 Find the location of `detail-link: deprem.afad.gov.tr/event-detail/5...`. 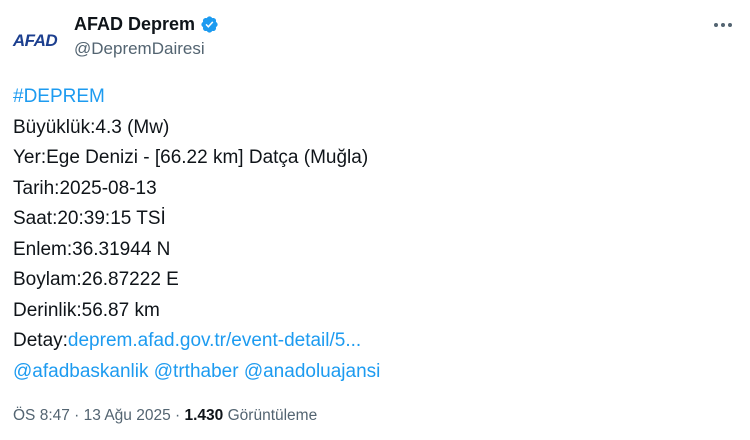

detail-link: deprem.afad.gov.tr/event-detail/5... is located at coordinates (214, 340).